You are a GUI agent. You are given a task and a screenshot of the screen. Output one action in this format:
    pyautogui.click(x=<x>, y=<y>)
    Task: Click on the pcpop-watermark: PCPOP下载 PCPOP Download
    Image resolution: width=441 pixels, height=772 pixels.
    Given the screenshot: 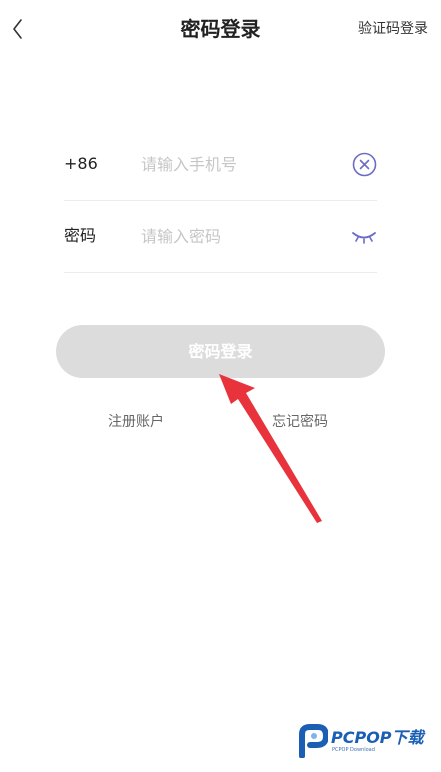 What is the action you would take?
    pyautogui.click(x=367, y=742)
    